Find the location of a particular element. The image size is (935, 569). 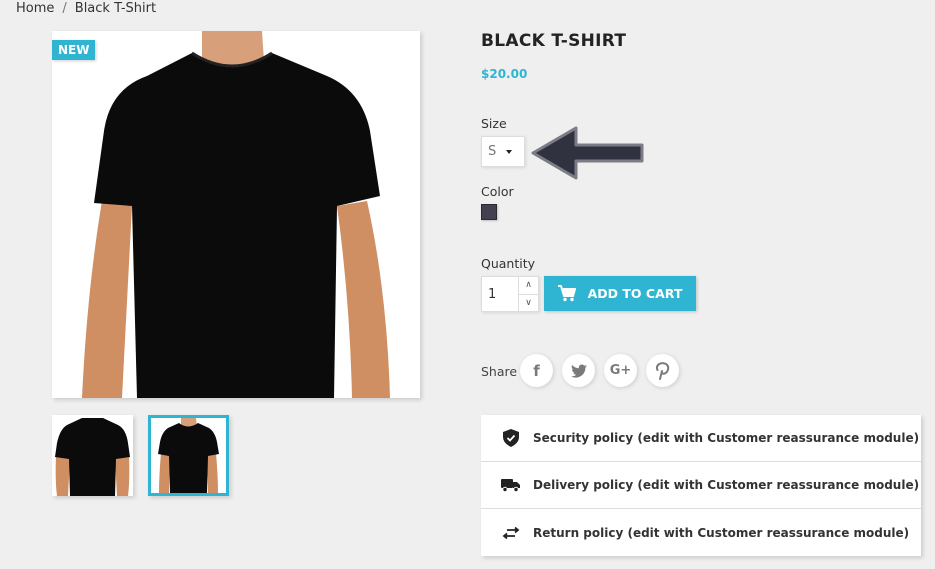

chevron-down-icon is located at coordinates (509, 151).